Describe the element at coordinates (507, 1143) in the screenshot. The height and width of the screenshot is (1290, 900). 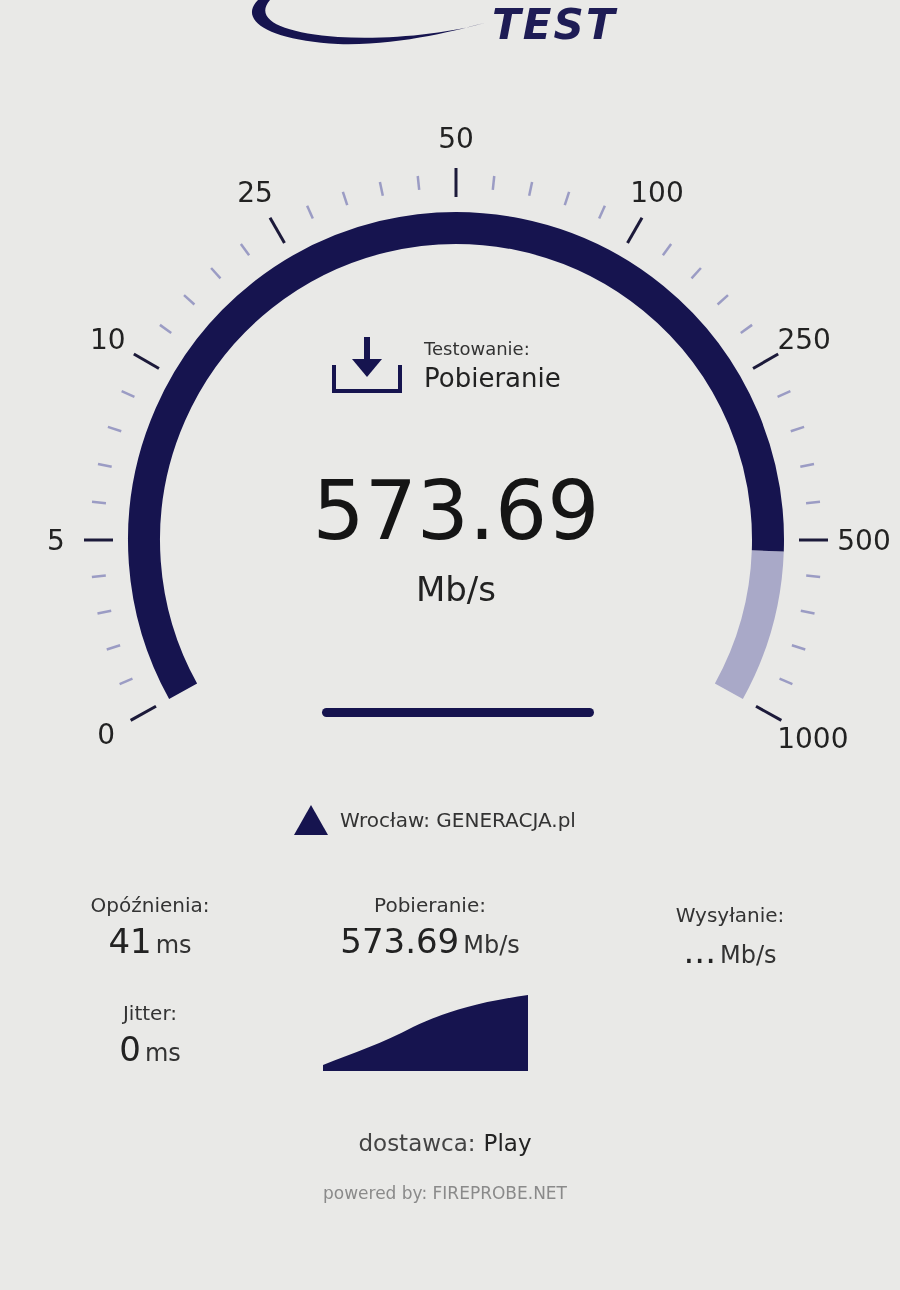
I see `provider-value: Play` at that location.